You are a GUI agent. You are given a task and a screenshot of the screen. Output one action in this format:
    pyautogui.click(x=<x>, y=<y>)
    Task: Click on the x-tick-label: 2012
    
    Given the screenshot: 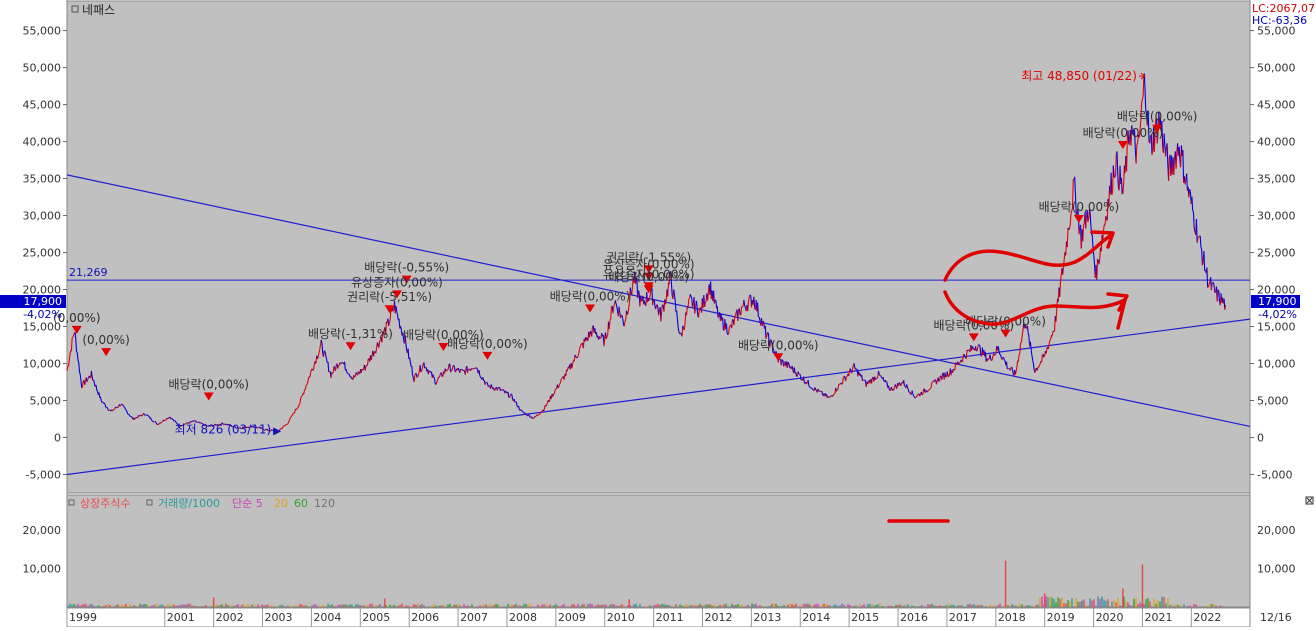 What is the action you would take?
    pyautogui.click(x=718, y=617)
    